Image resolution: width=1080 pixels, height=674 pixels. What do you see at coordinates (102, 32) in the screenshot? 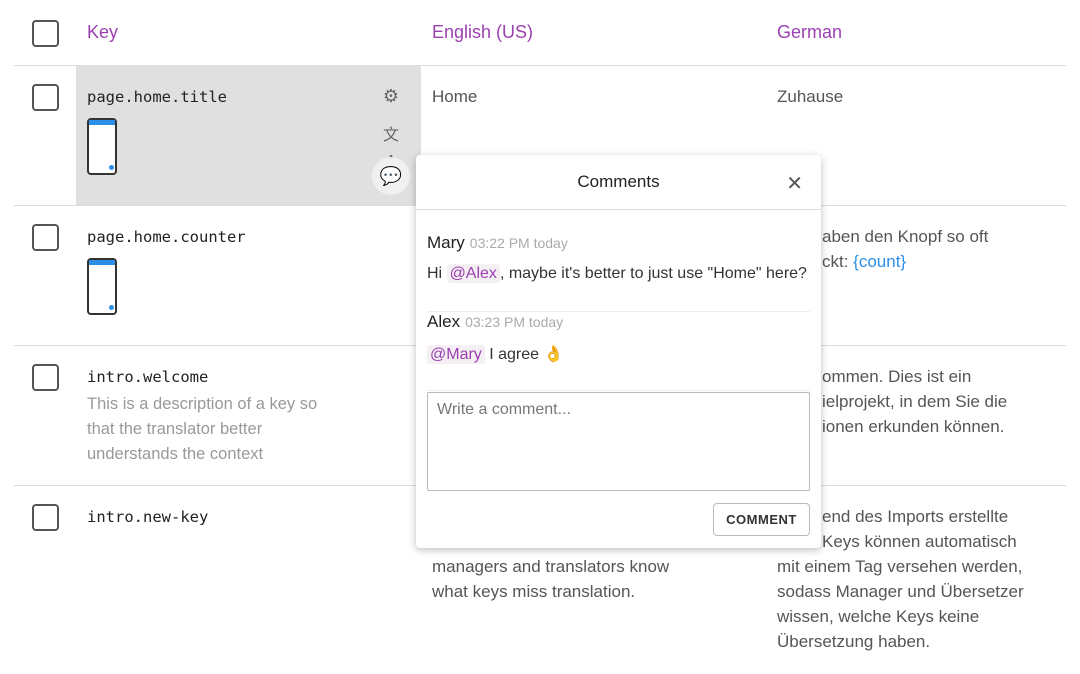
I see `column-header-key: Key` at bounding box center [102, 32].